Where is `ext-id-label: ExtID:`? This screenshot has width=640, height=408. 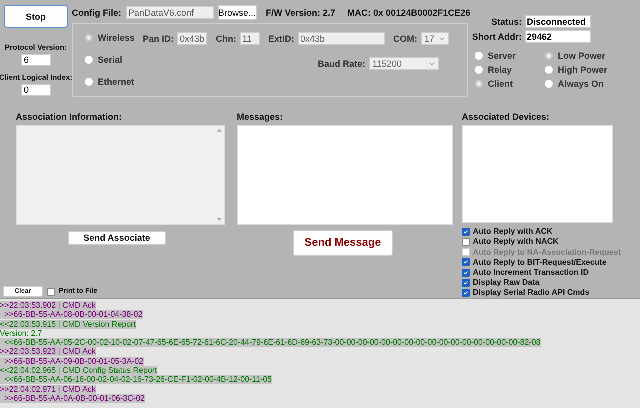
ext-id-label: ExtID: is located at coordinates (281, 39).